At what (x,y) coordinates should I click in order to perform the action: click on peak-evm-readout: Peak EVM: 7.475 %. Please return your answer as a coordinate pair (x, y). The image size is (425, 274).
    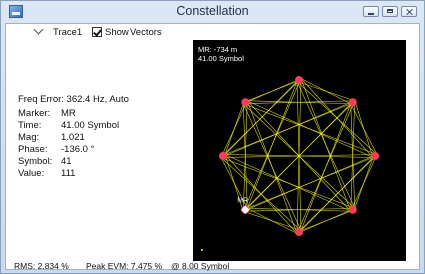
    Looking at the image, I should click on (124, 266).